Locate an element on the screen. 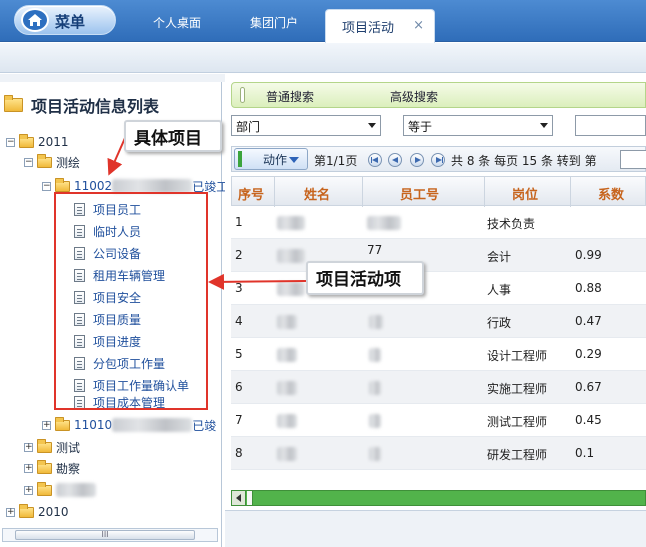 Image resolution: width=646 pixels, height=547 pixels. cell-coefficient: 0.29 is located at coordinates (588, 354).